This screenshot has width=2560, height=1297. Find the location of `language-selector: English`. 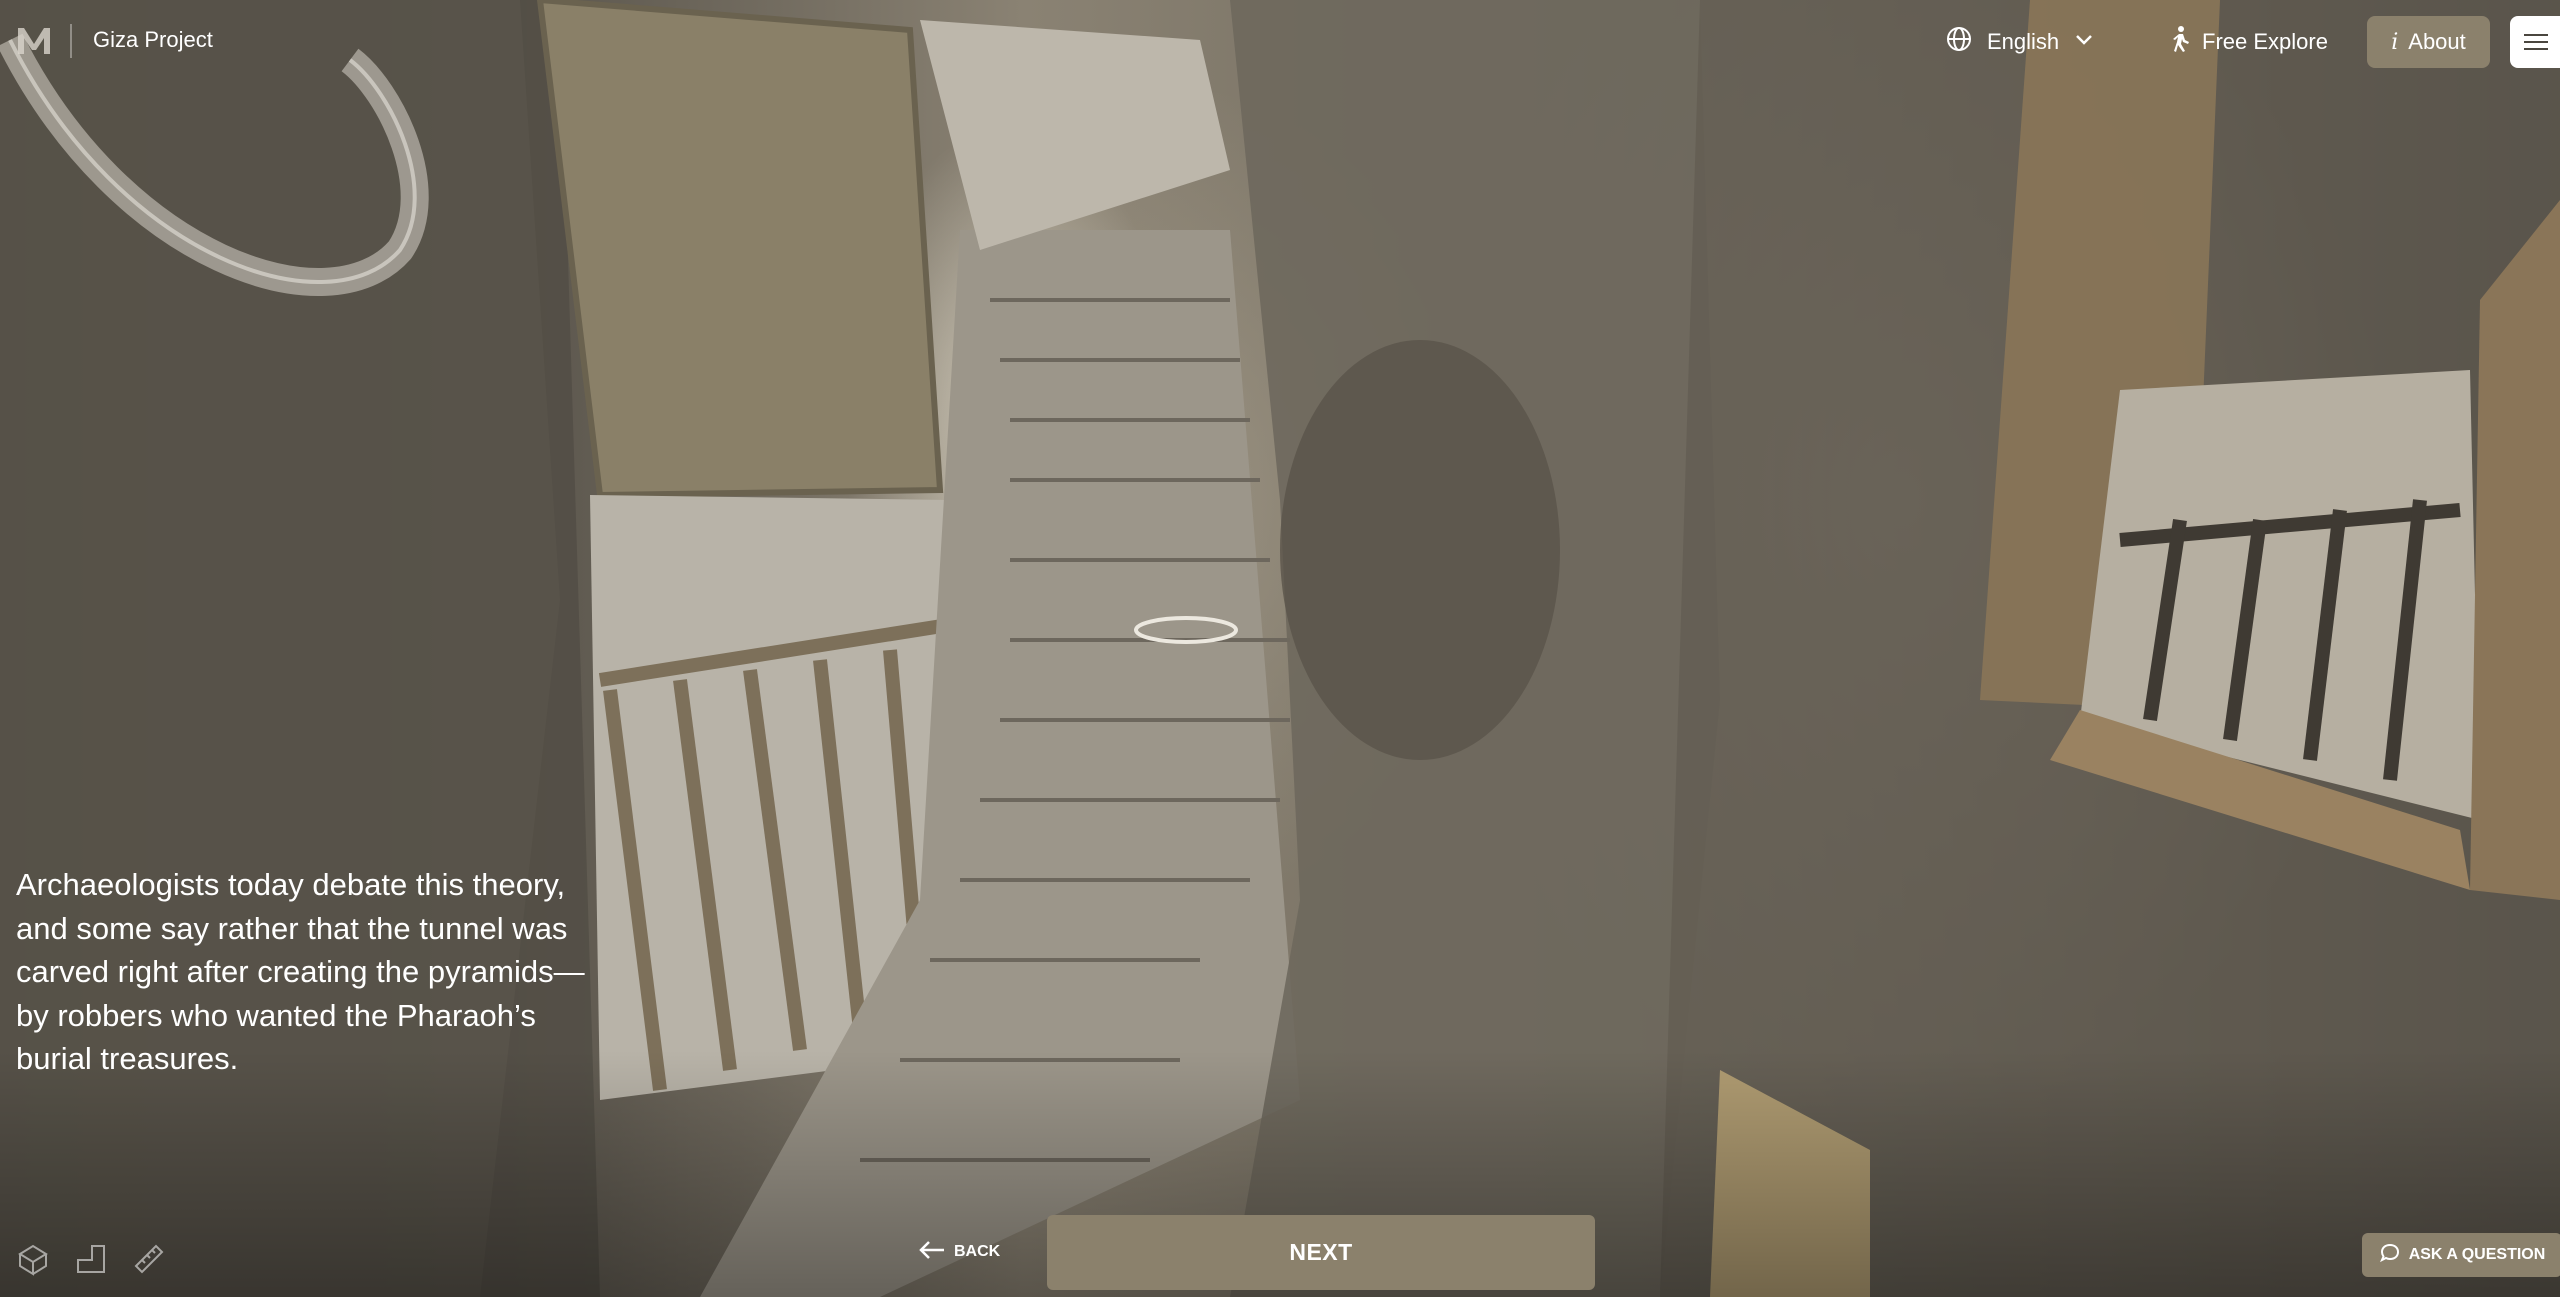

language-selector: English is located at coordinates (2020, 42).